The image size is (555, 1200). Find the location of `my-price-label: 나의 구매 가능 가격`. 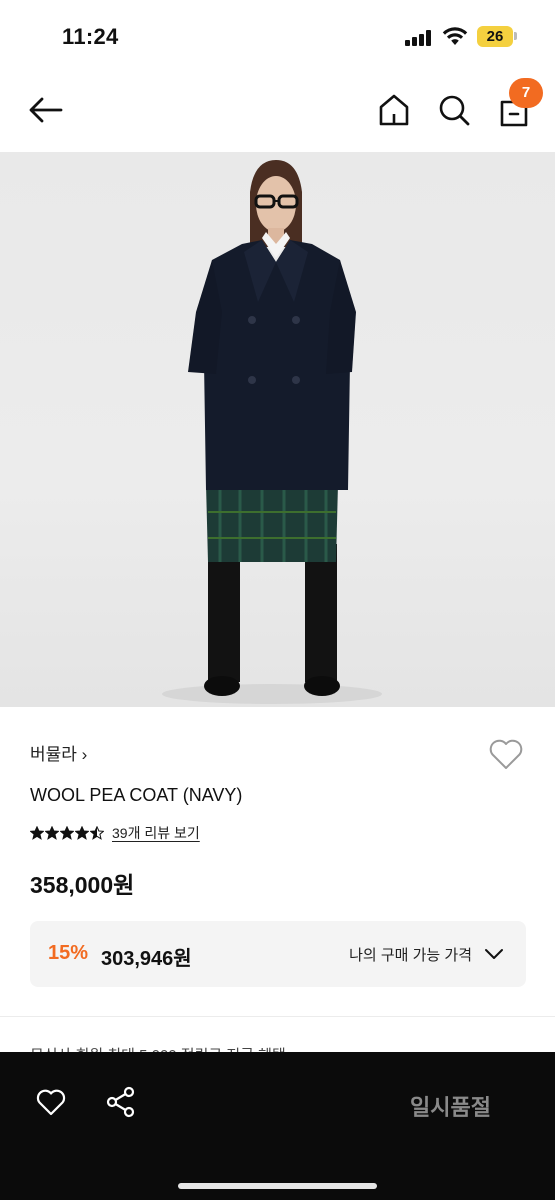

my-price-label: 나의 구매 가능 가격 is located at coordinates (410, 955).